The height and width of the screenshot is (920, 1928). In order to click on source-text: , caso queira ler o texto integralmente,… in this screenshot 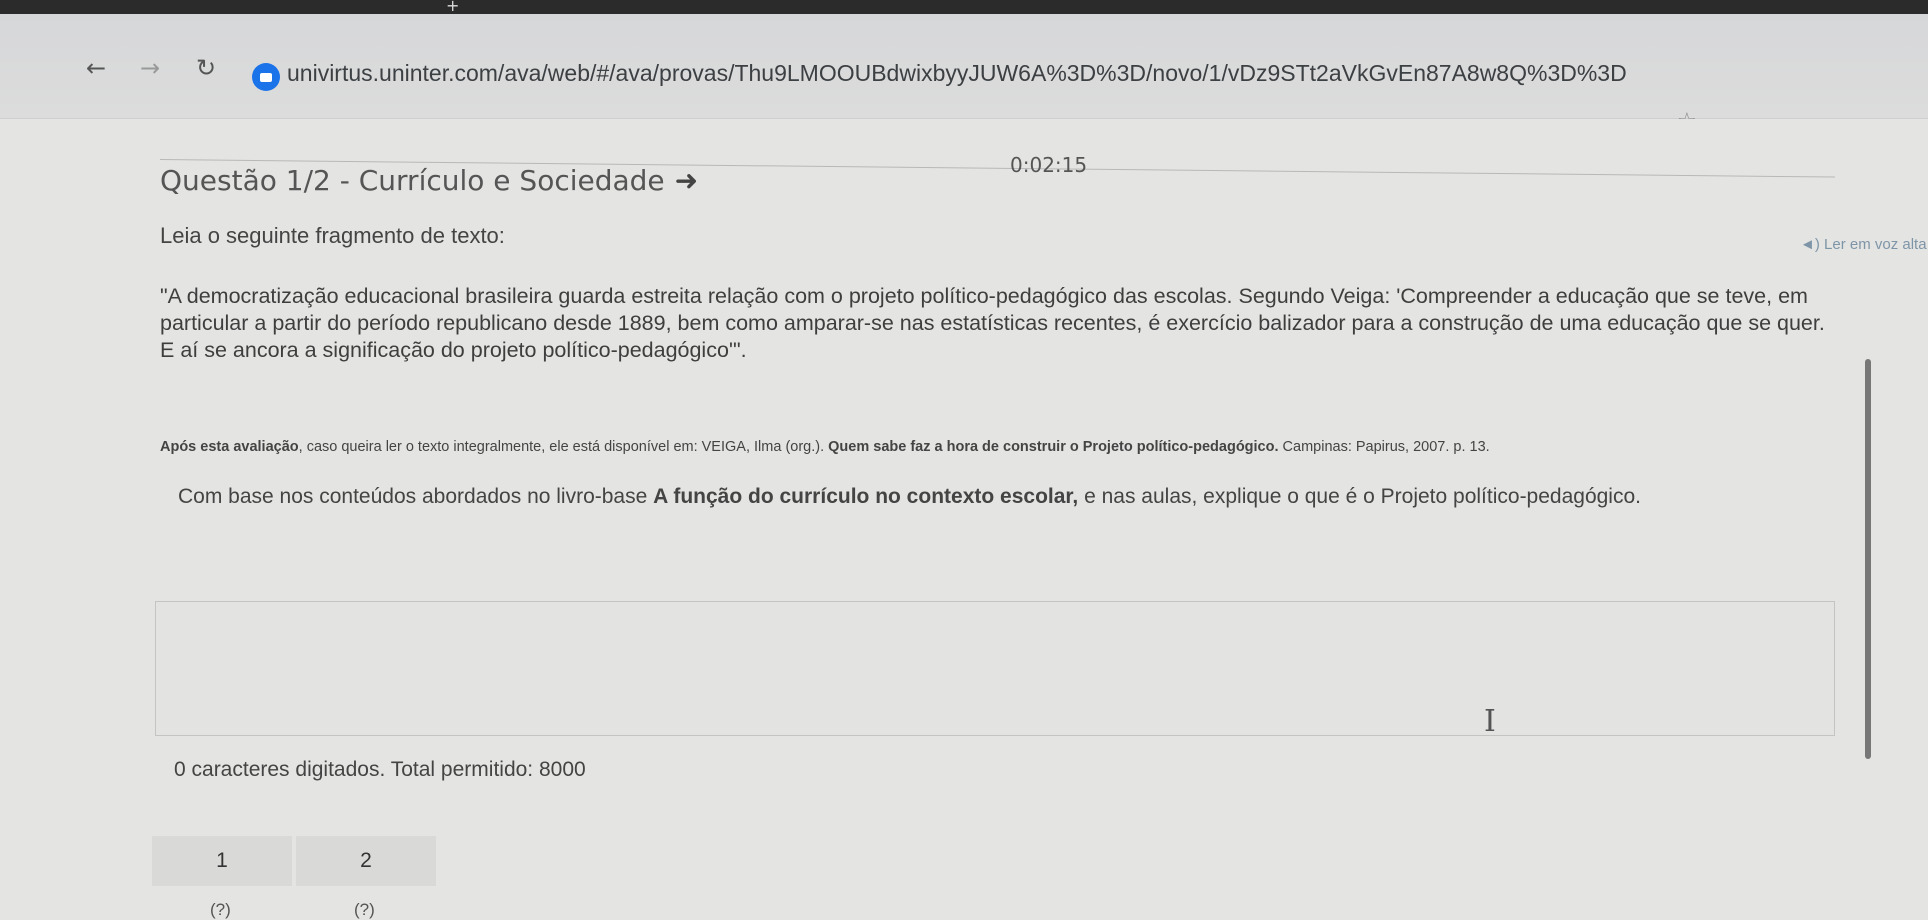, I will do `click(563, 447)`.